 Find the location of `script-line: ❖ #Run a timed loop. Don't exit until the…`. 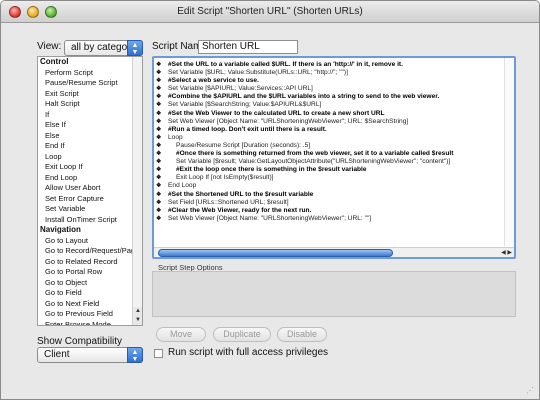

script-line: ❖ #Run a timed loop. Don't exit until the… is located at coordinates (327, 130).